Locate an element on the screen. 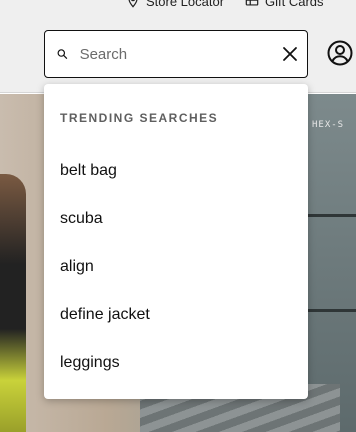 The height and width of the screenshot is (432, 356). close-icon is located at coordinates (289, 54).